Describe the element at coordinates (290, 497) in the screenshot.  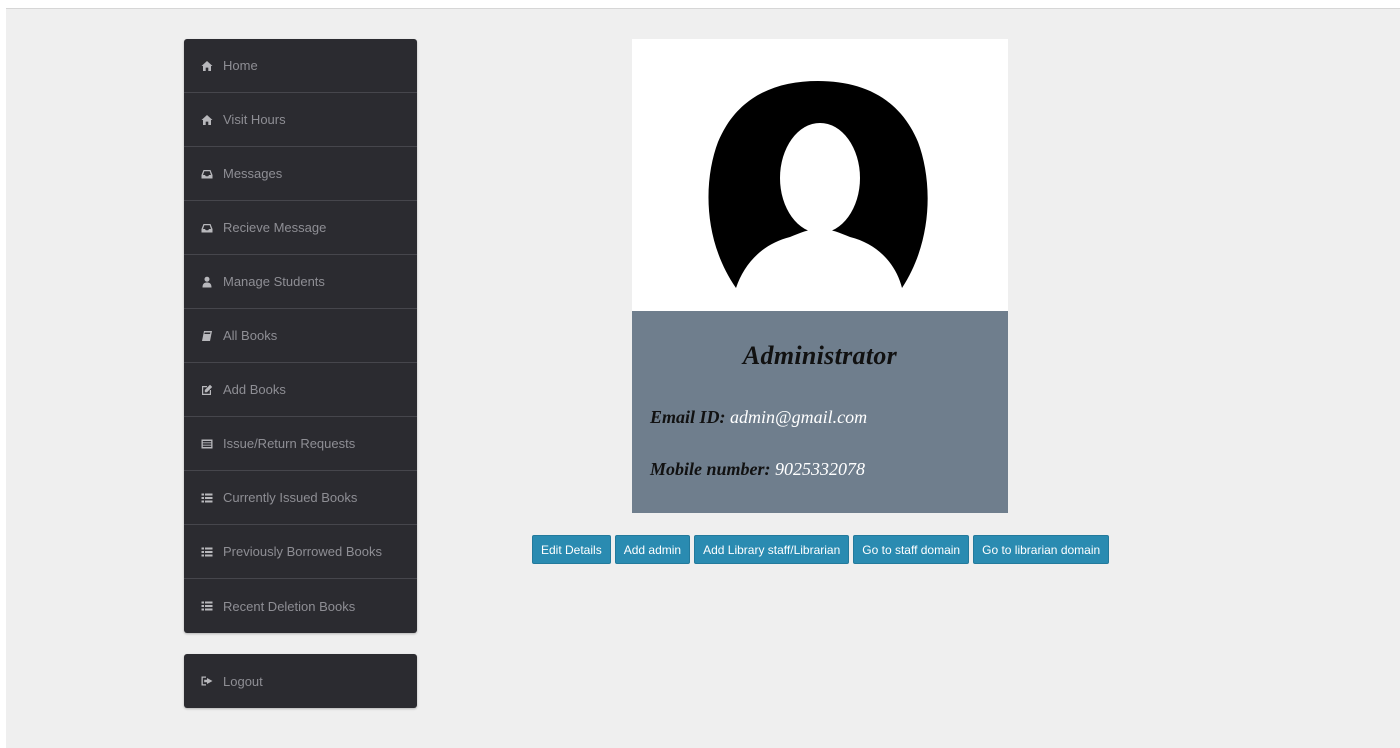
I see `sidebar-item-label: Currently Issued Books` at that location.